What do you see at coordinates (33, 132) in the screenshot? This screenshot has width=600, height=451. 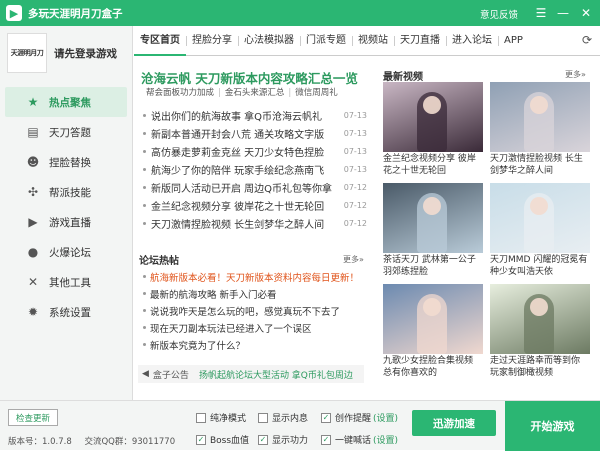 I see `book-icon: ▤` at bounding box center [33, 132].